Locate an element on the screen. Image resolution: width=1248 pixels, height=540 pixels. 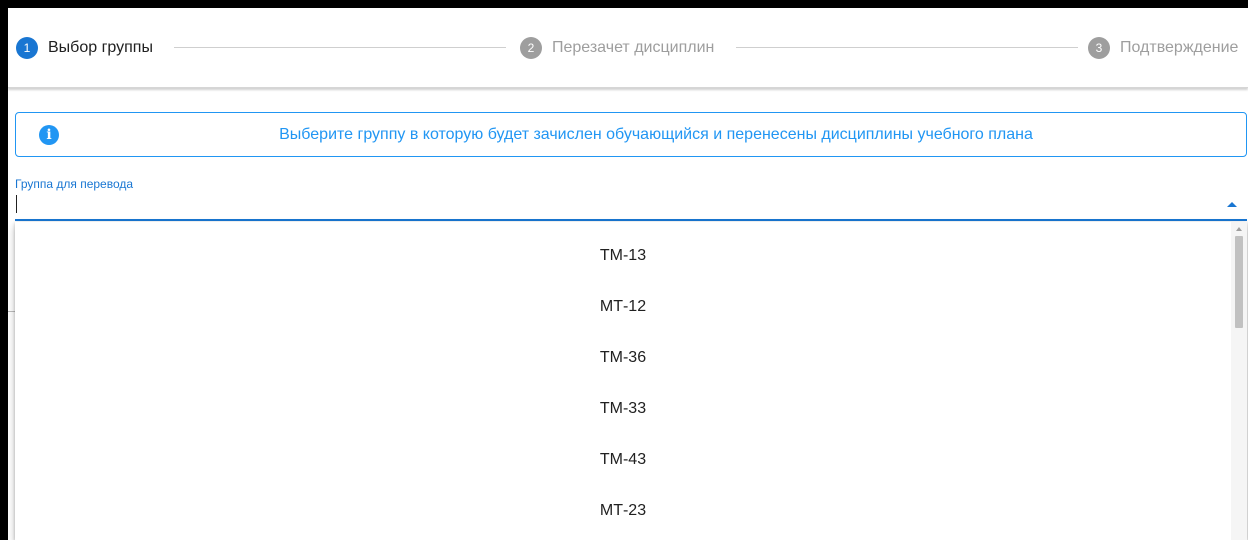
info-icon: i is located at coordinates (49, 135).